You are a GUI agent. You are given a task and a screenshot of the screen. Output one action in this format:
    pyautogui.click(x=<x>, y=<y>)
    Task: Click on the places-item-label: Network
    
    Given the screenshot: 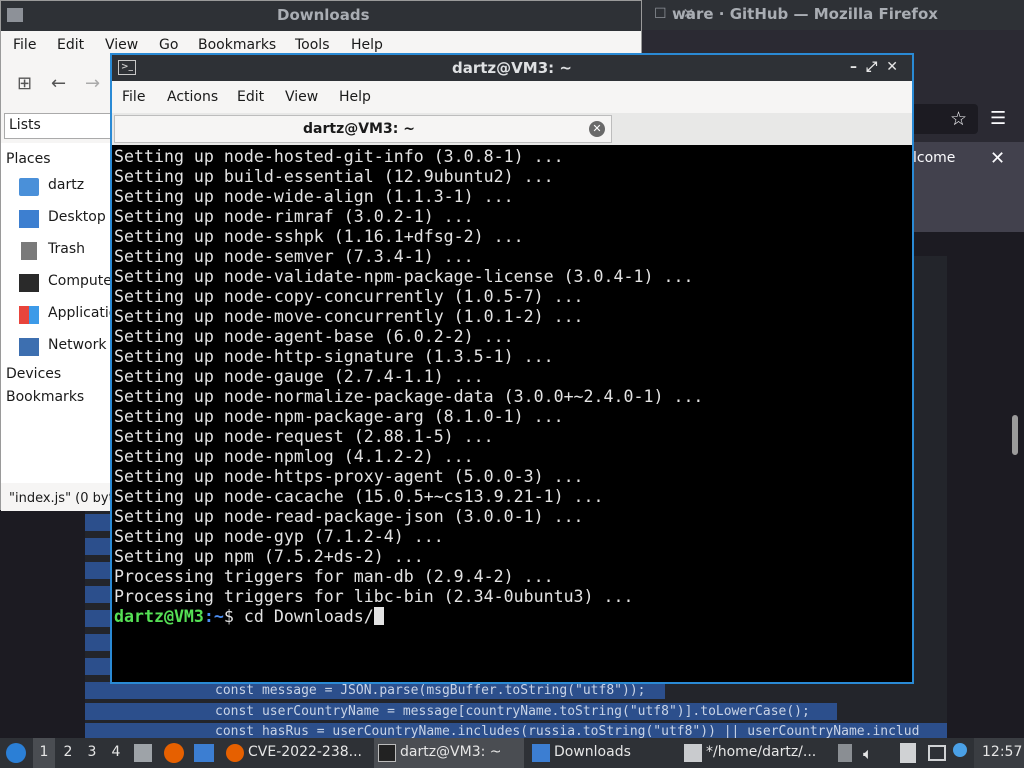 What is the action you would take?
    pyautogui.click(x=77, y=345)
    